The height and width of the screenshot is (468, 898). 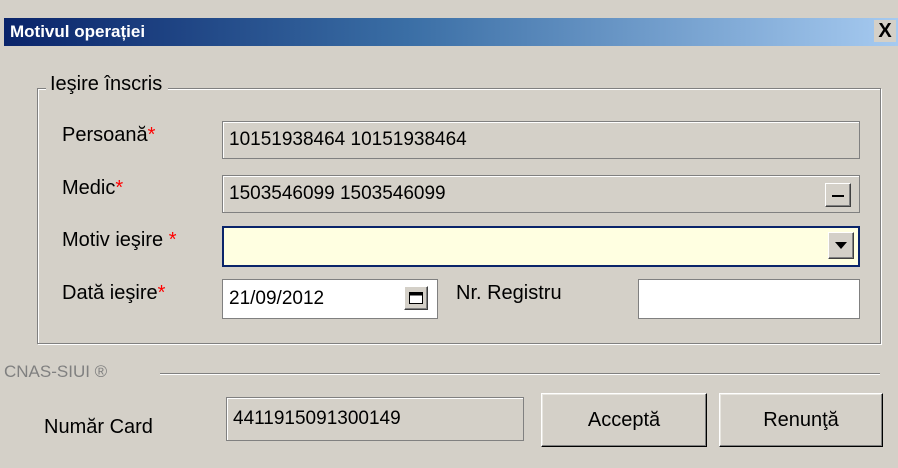 I want to click on numar-card-field: 4411915091300149, so click(x=375, y=419).